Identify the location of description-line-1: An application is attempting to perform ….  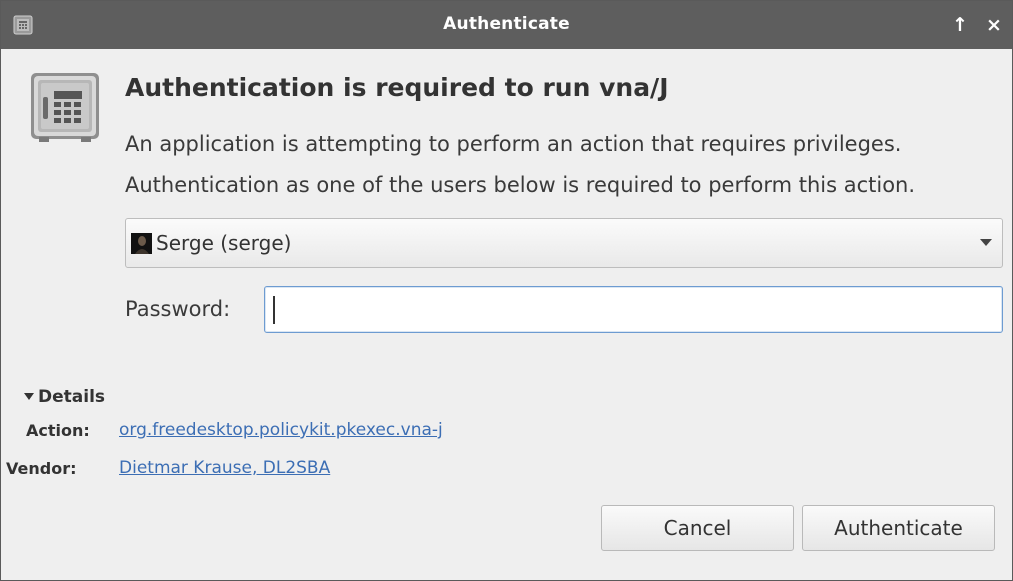
(513, 144).